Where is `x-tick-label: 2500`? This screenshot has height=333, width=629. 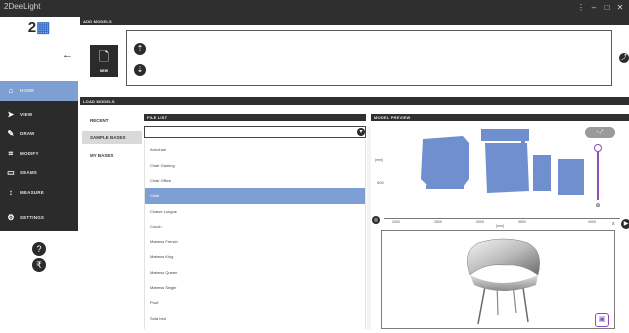 x-tick-label: 2500 is located at coordinates (438, 222).